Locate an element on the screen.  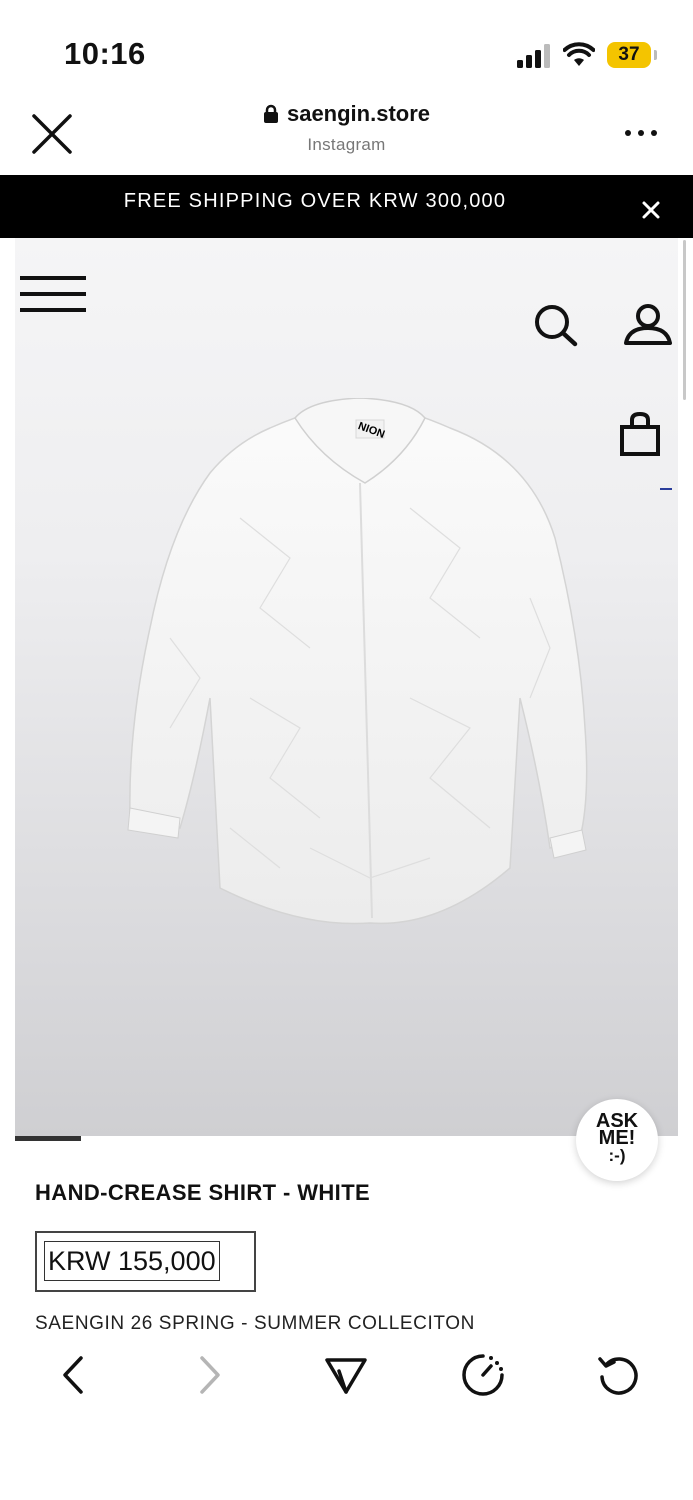
url-source: Instagram is located at coordinates (346, 144).